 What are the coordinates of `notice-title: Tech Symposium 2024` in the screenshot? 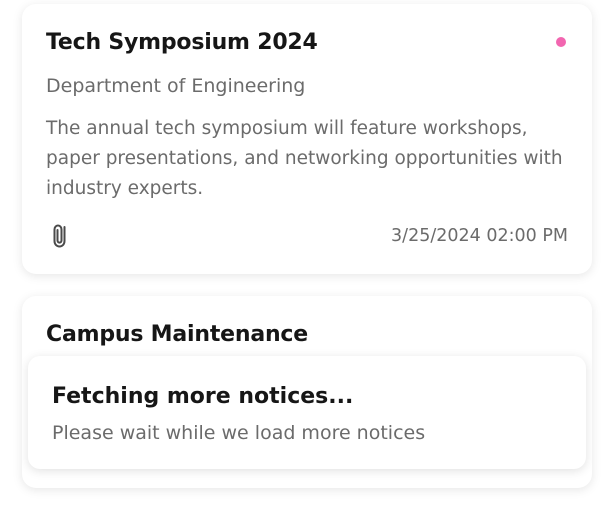 It's located at (182, 42).